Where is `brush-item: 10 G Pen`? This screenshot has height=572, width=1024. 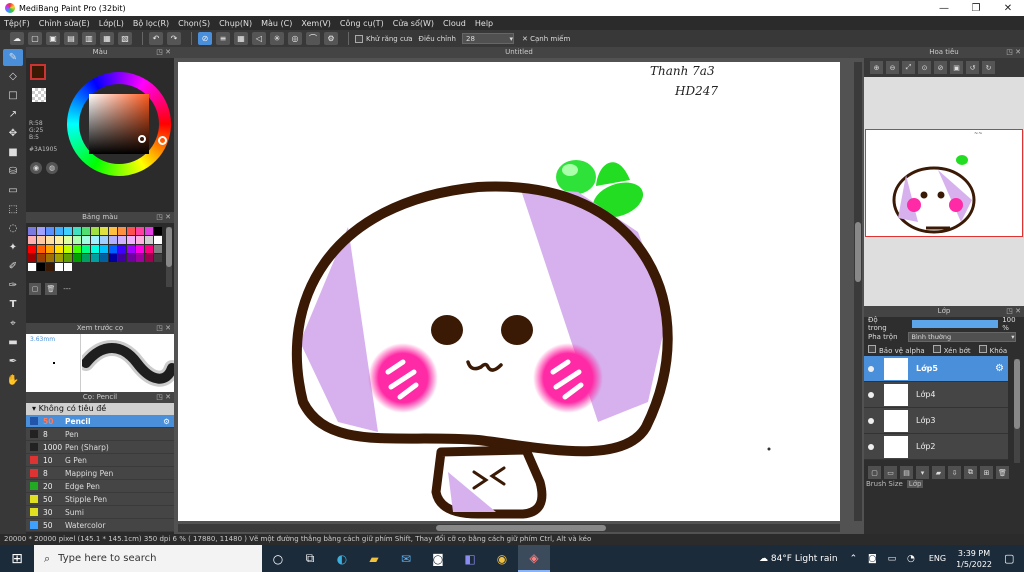
brush-item: 10 G Pen is located at coordinates (100, 460).